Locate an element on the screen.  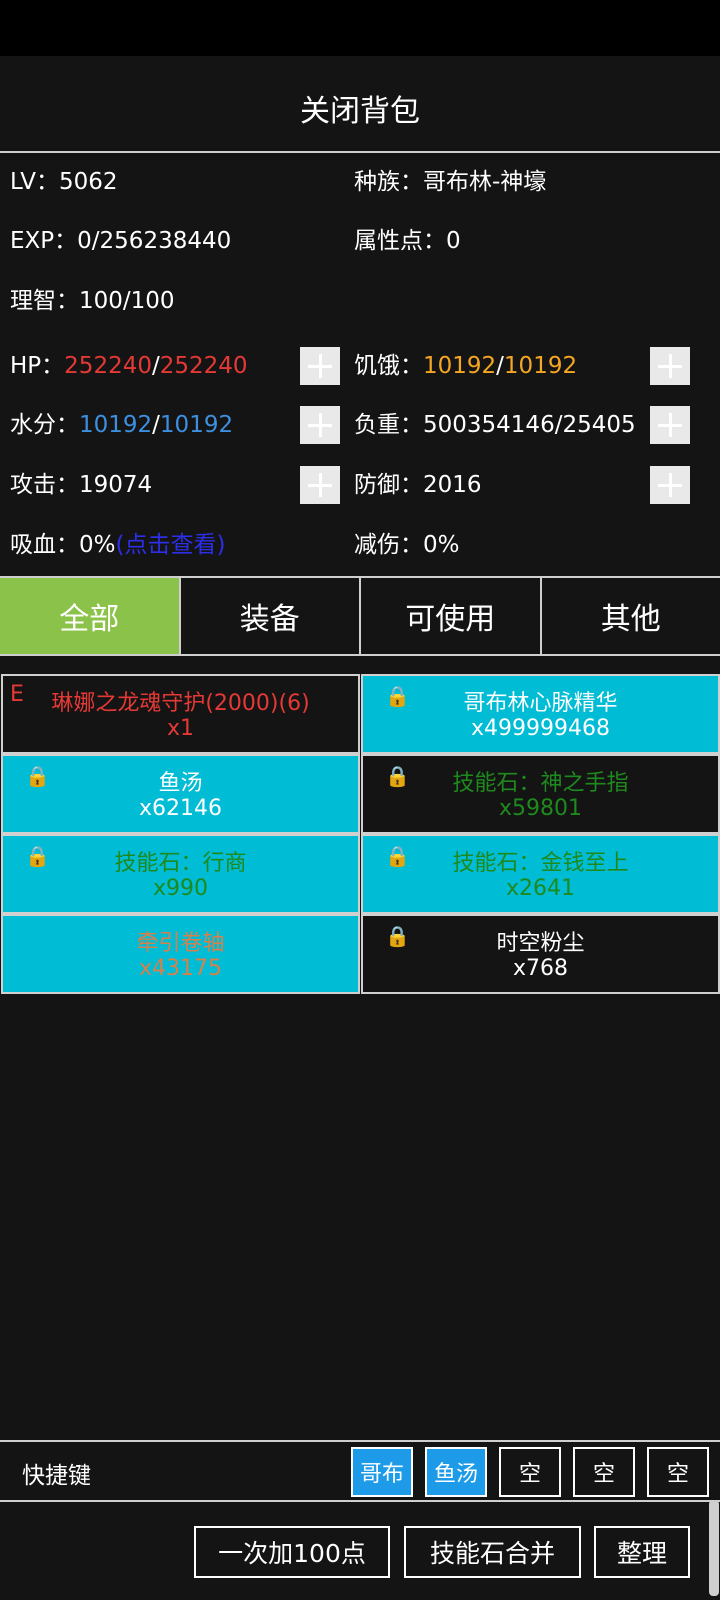
attack-stat: 攻击：19074 is located at coordinates (81, 485).